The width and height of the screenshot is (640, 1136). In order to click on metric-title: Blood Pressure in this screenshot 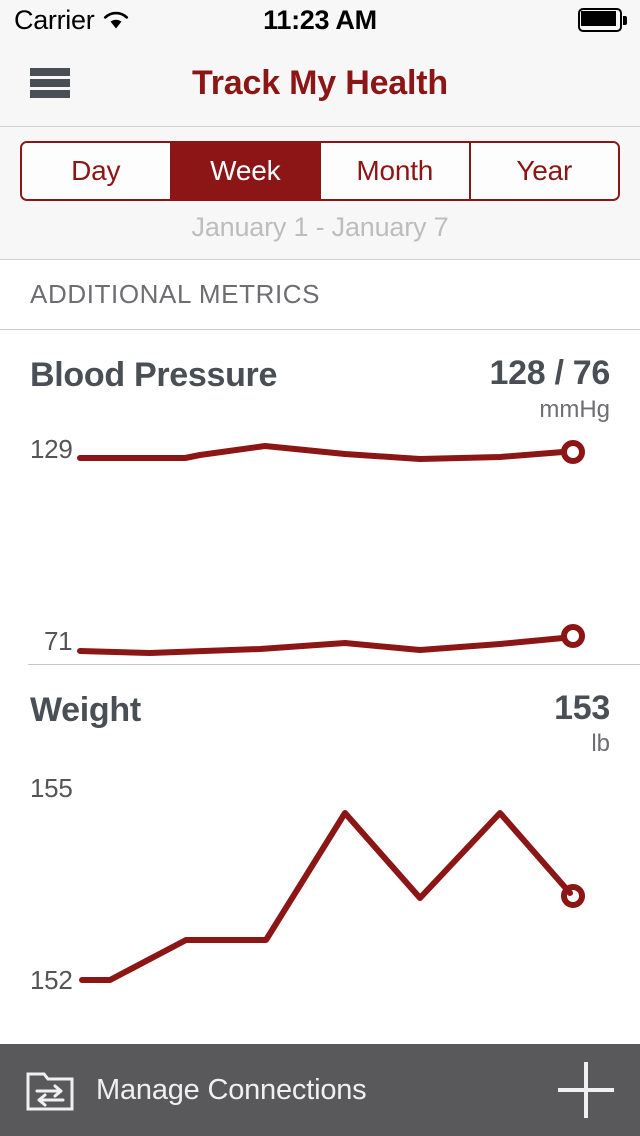, I will do `click(154, 375)`.